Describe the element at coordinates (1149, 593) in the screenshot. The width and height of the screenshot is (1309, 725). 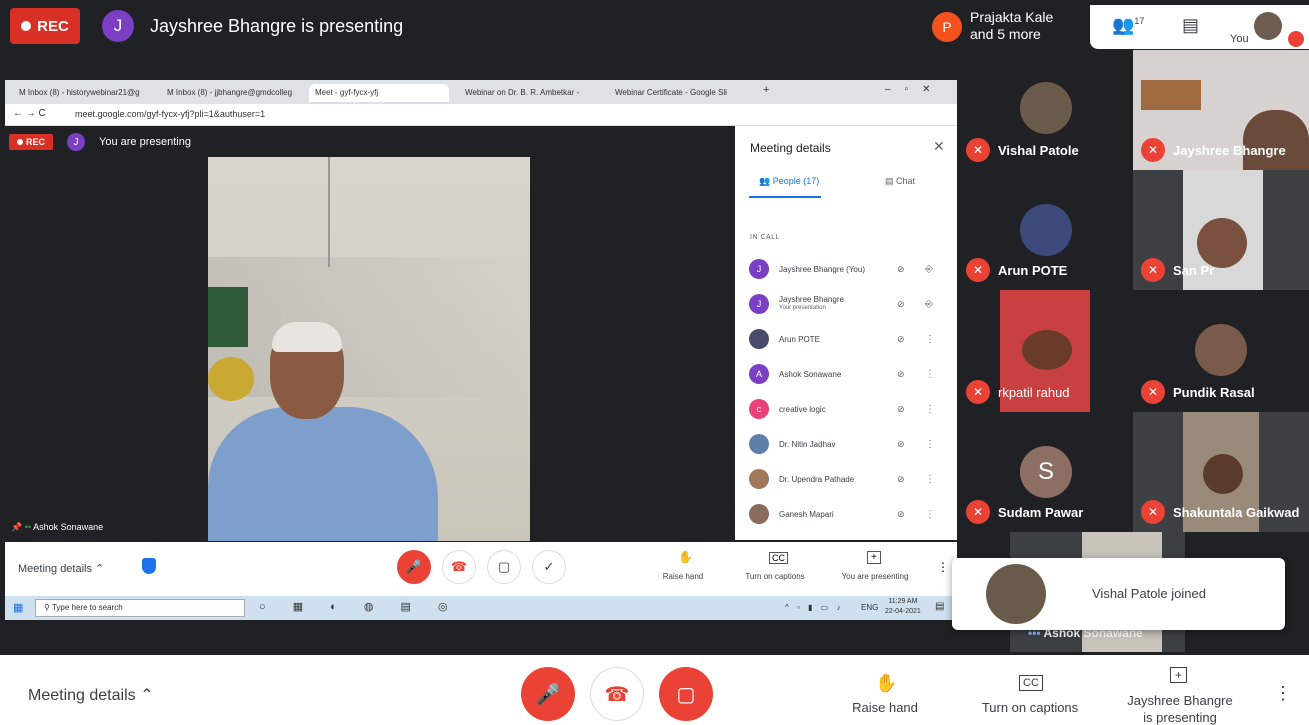
I see `toast-message: Vishal Patole joined` at that location.